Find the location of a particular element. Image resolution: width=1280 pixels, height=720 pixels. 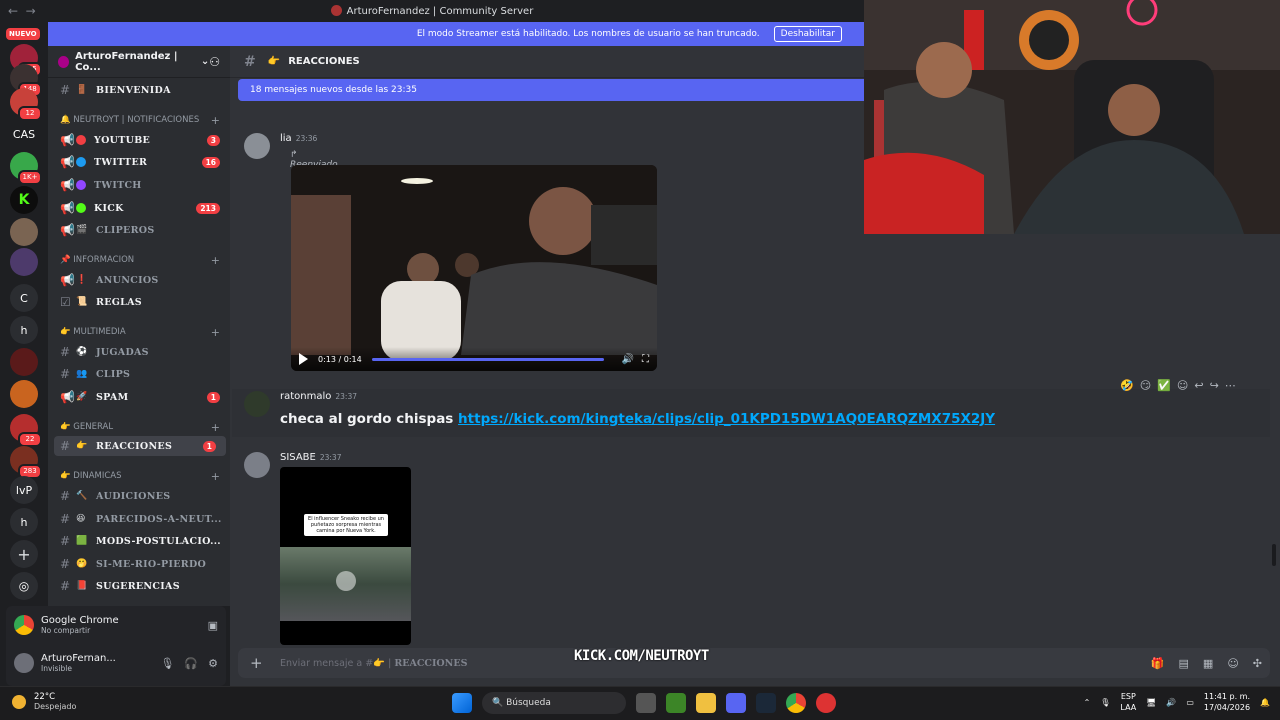

channel-reglas: ☑ 📜 REGLAS is located at coordinates (139, 302).